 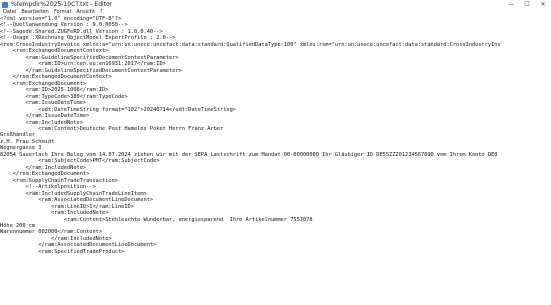 What do you see at coordinates (101, 12) in the screenshot?
I see `menu-help: ?` at bounding box center [101, 12].